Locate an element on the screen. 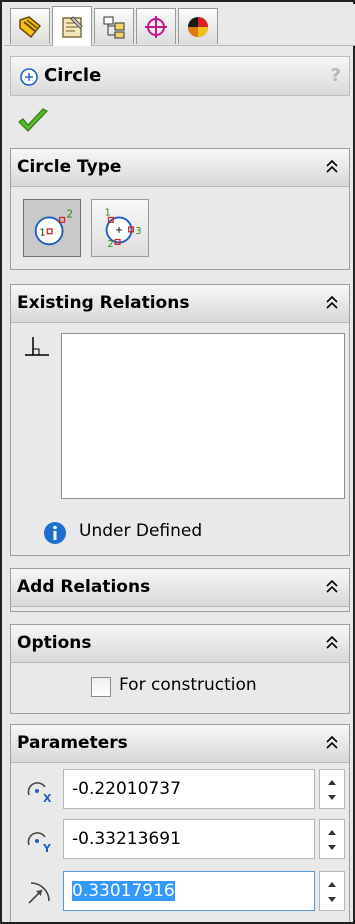  help-button: ? is located at coordinates (336, 75).